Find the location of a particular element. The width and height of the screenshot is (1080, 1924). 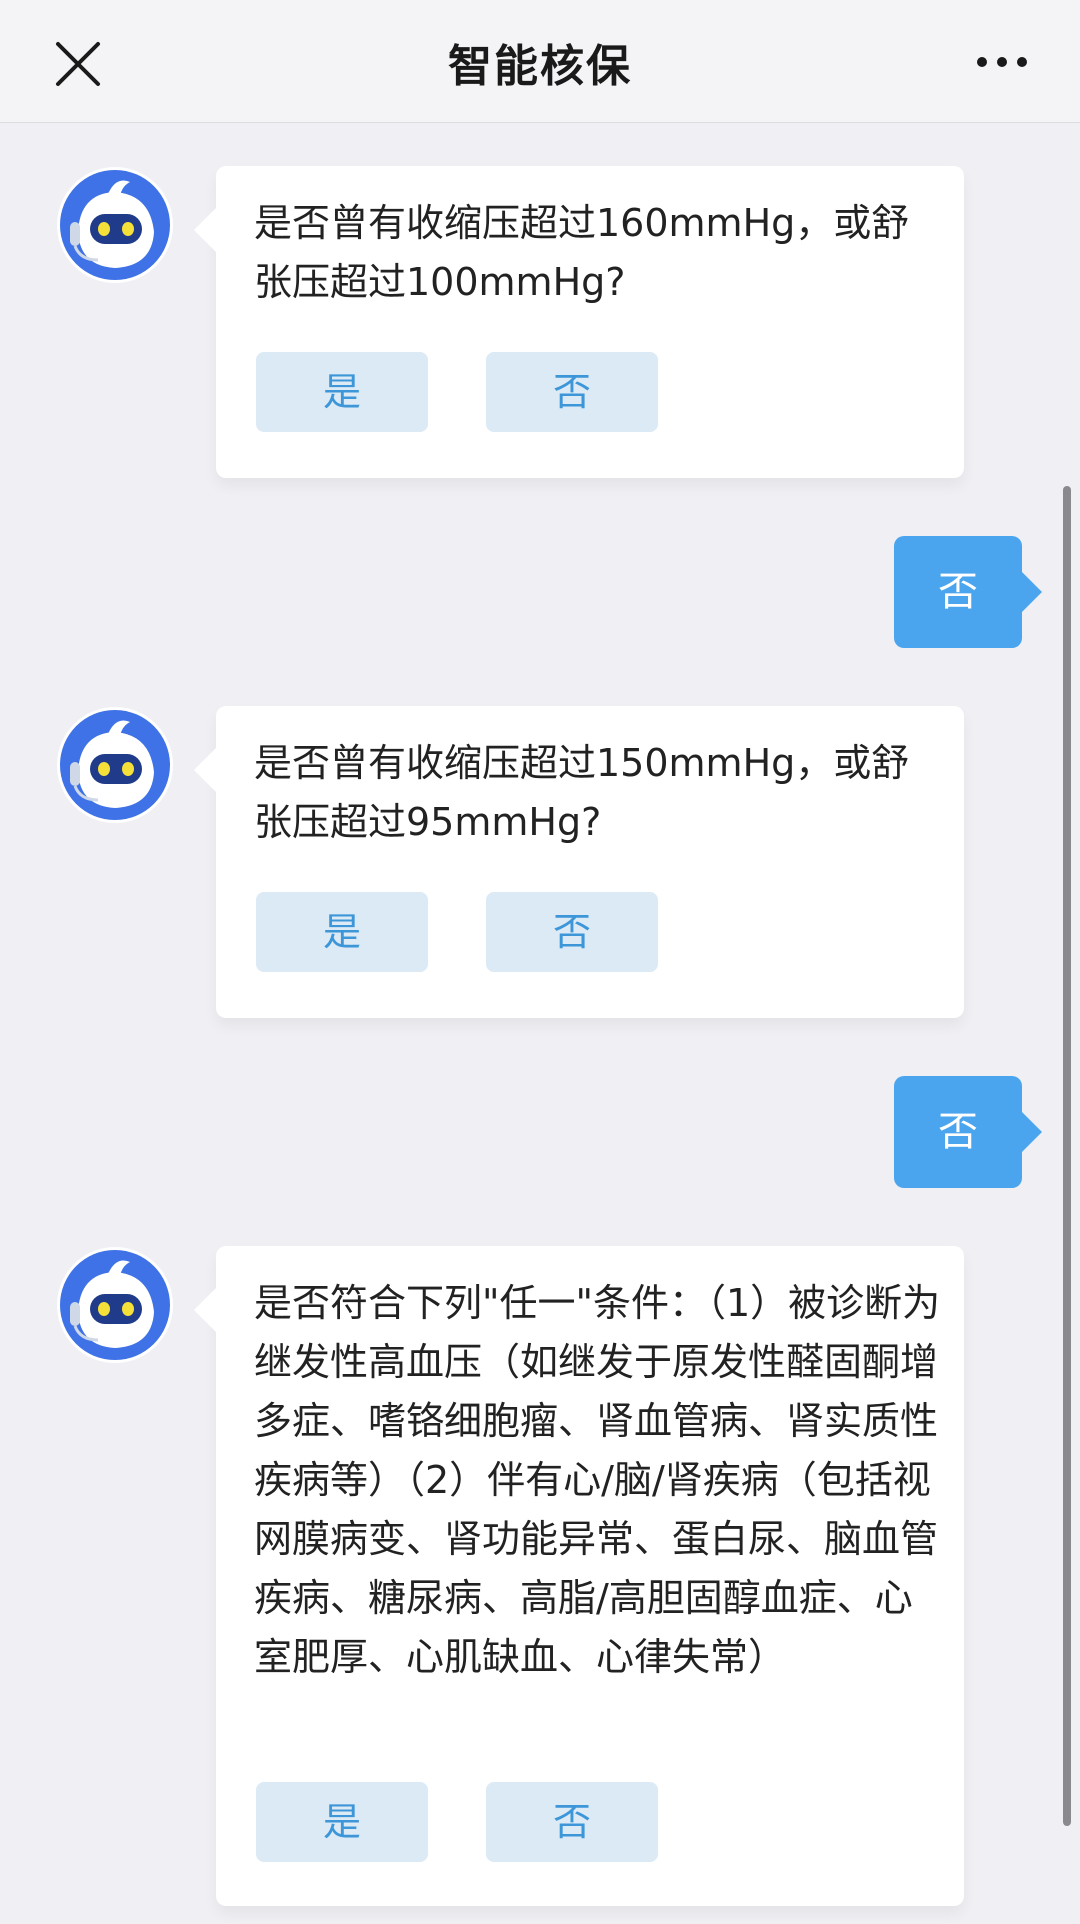

scrollbar is located at coordinates (1067, 1156).